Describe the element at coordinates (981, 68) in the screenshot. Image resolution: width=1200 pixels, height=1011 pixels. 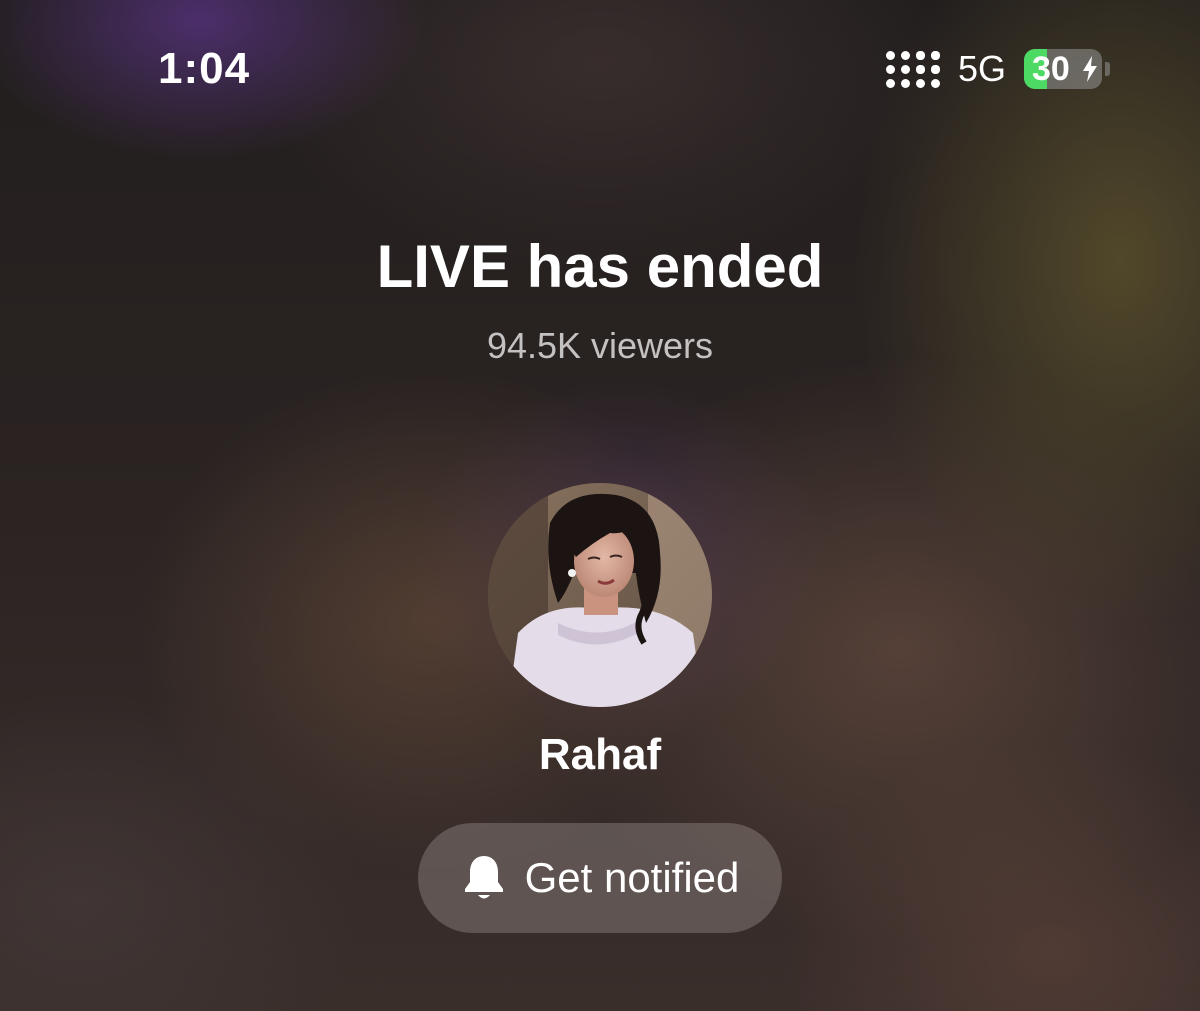
I see `network-type: 5G` at that location.